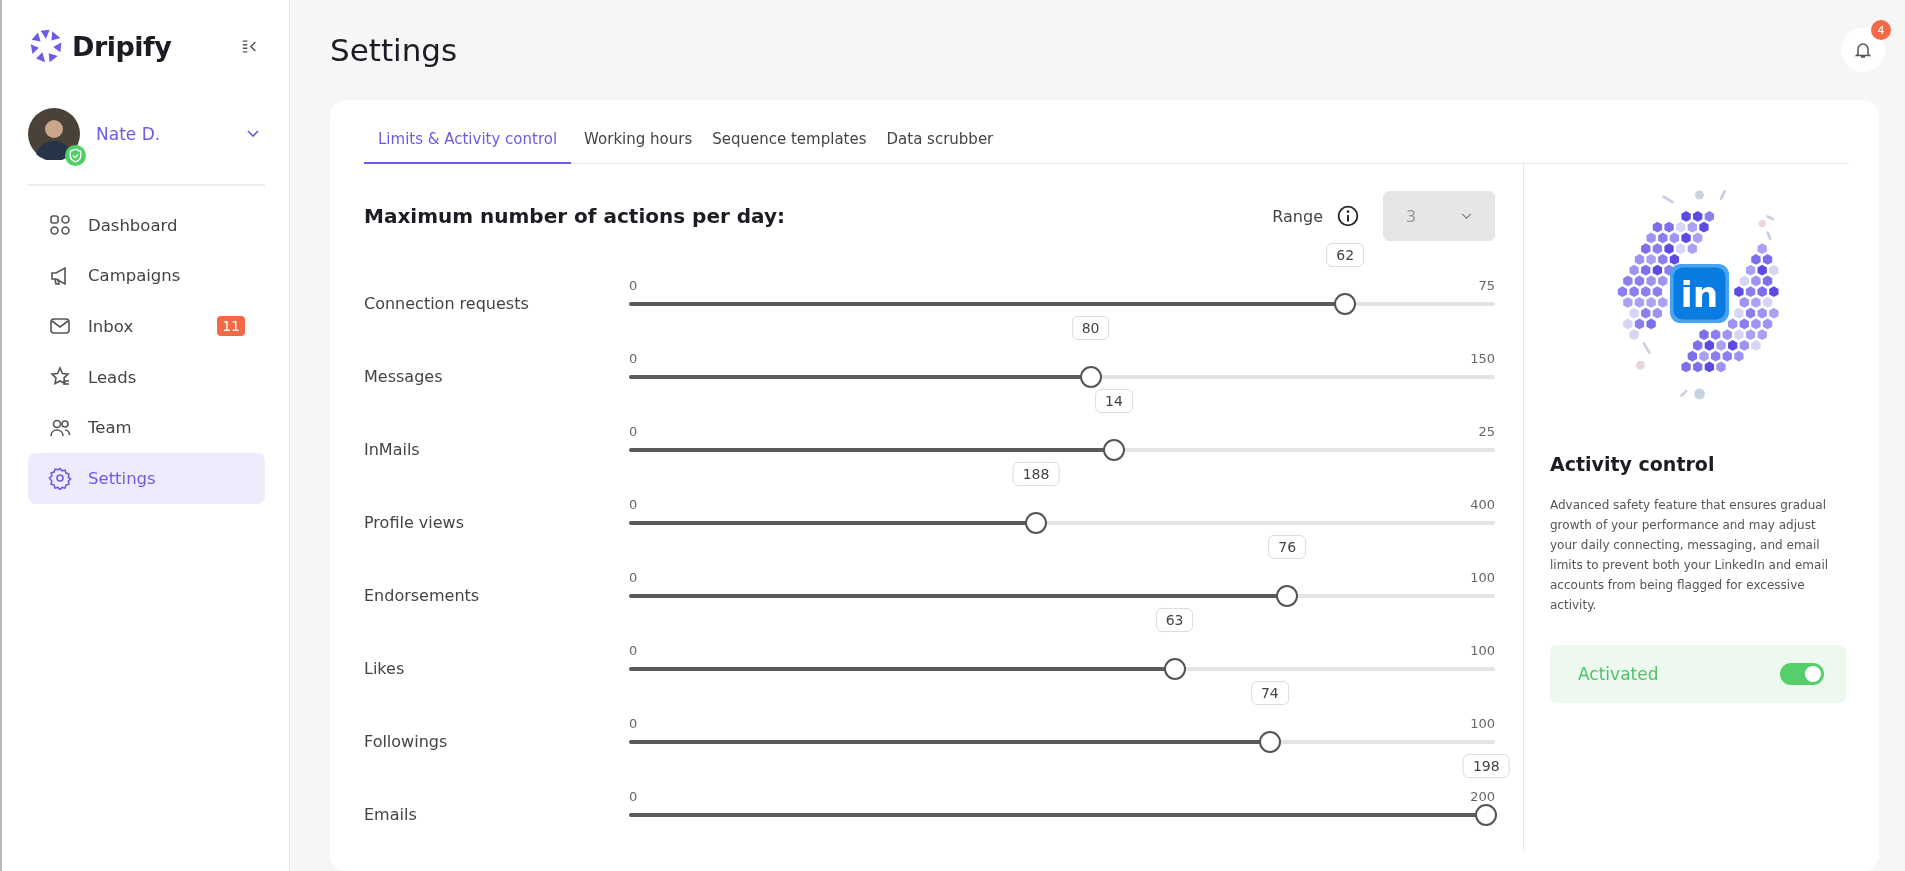 The height and width of the screenshot is (871, 1905). Describe the element at coordinates (122, 46) in the screenshot. I see `brand-name: Dripify` at that location.